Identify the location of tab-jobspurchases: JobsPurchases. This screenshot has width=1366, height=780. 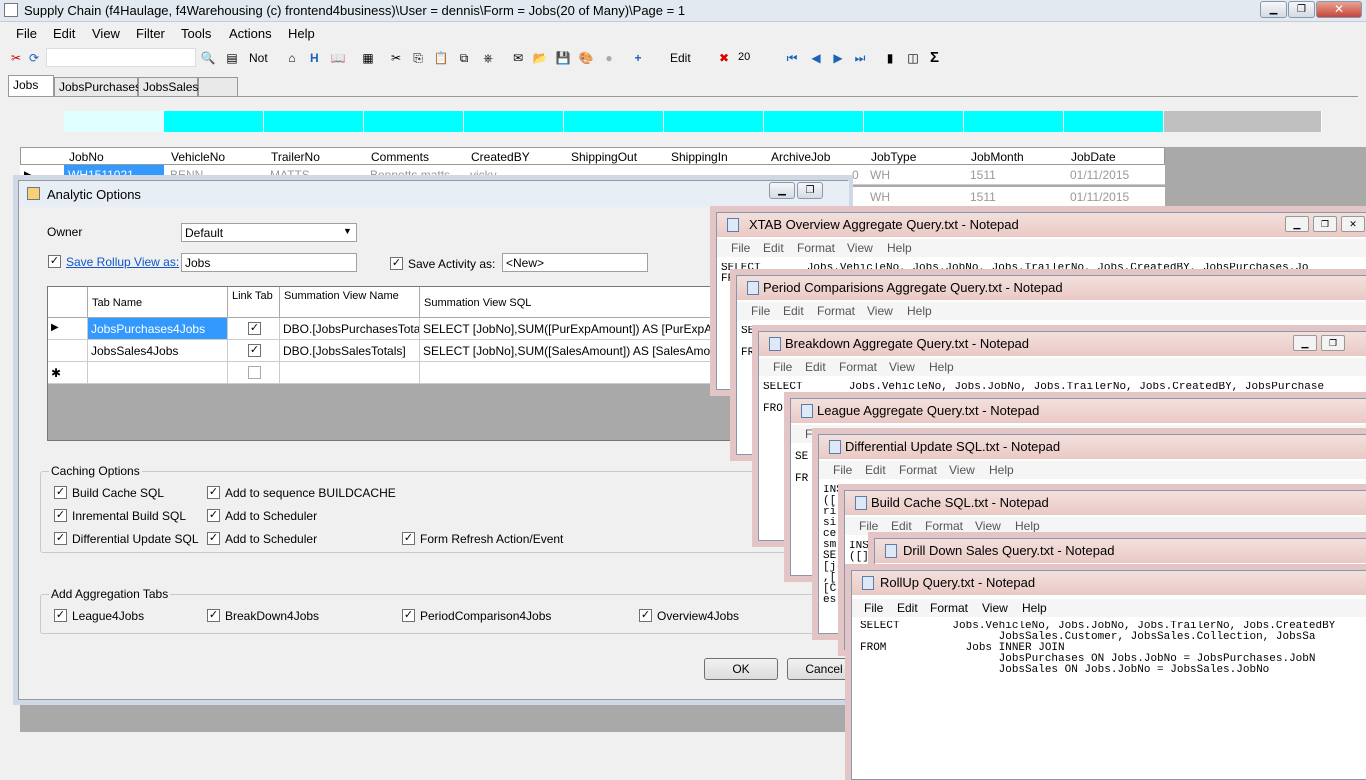
(97, 86).